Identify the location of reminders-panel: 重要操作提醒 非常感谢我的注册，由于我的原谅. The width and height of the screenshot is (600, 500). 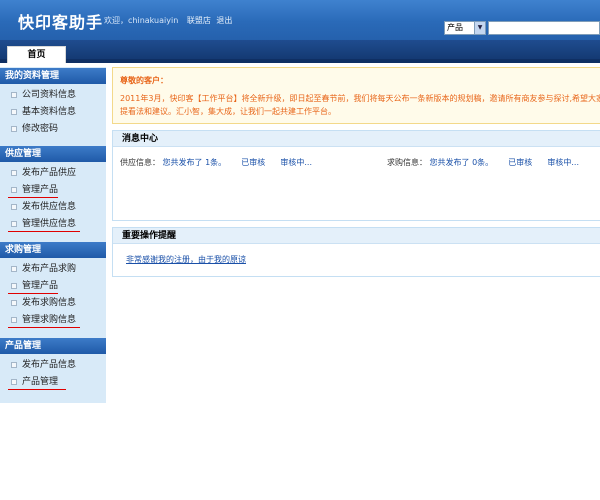
(356, 252).